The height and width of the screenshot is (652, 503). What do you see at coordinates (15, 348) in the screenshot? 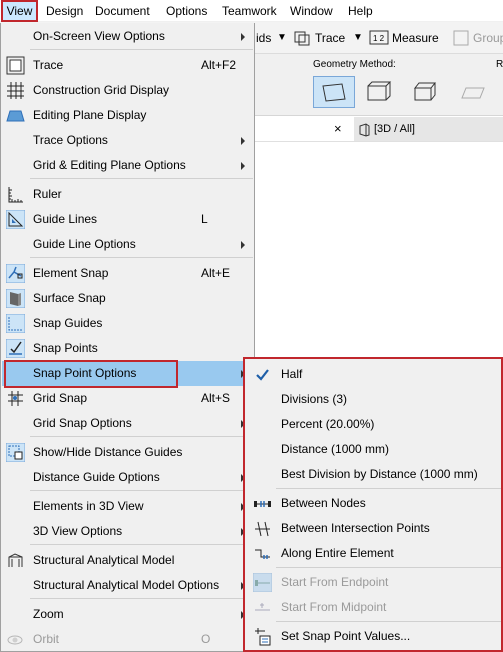
I see `snap-points-icon` at bounding box center [15, 348].